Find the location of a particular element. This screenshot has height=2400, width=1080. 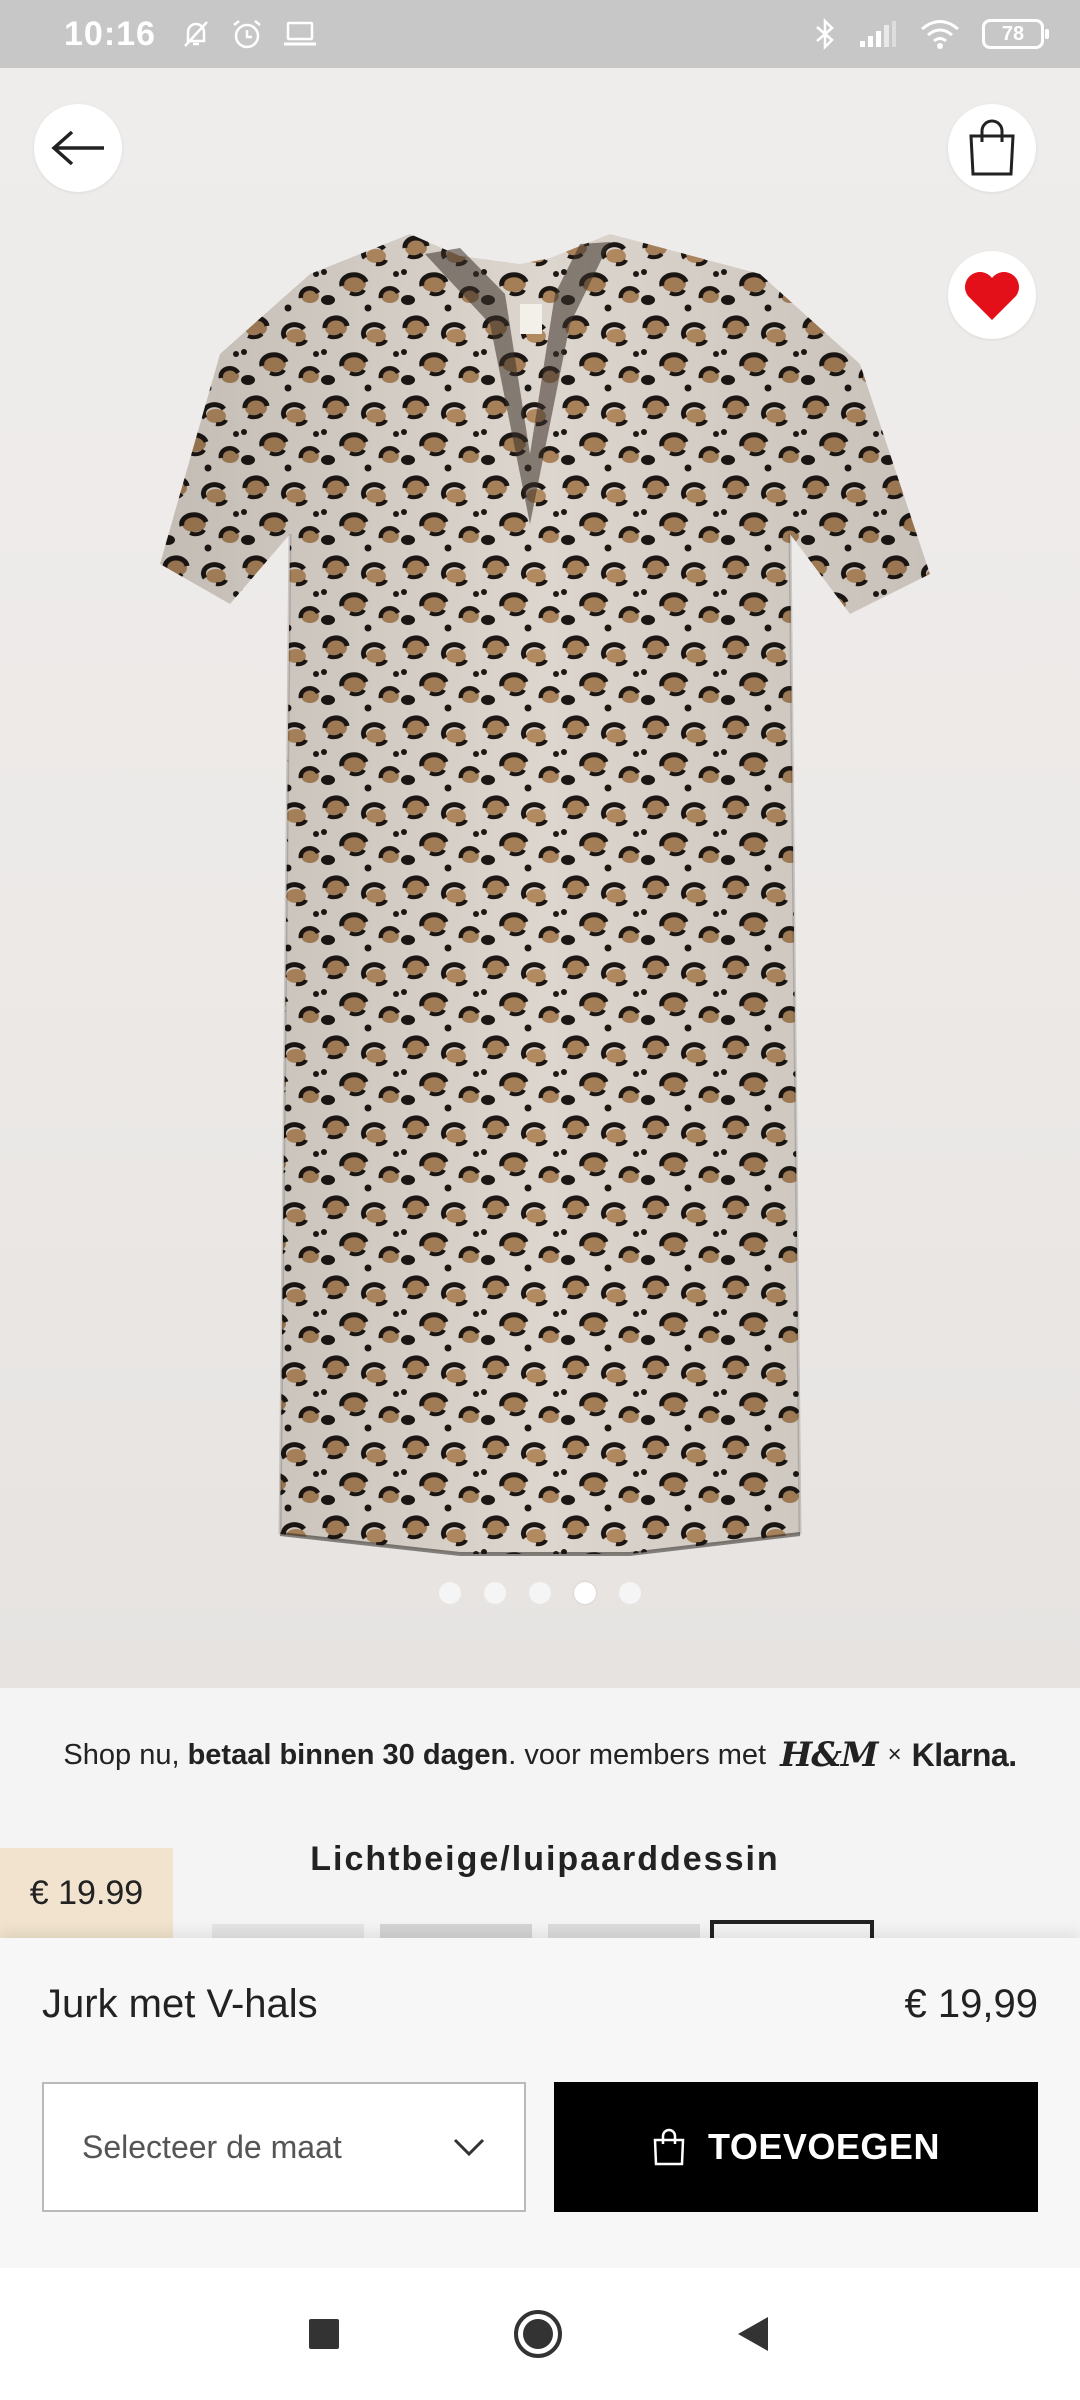

shopping-bag-button is located at coordinates (992, 148).